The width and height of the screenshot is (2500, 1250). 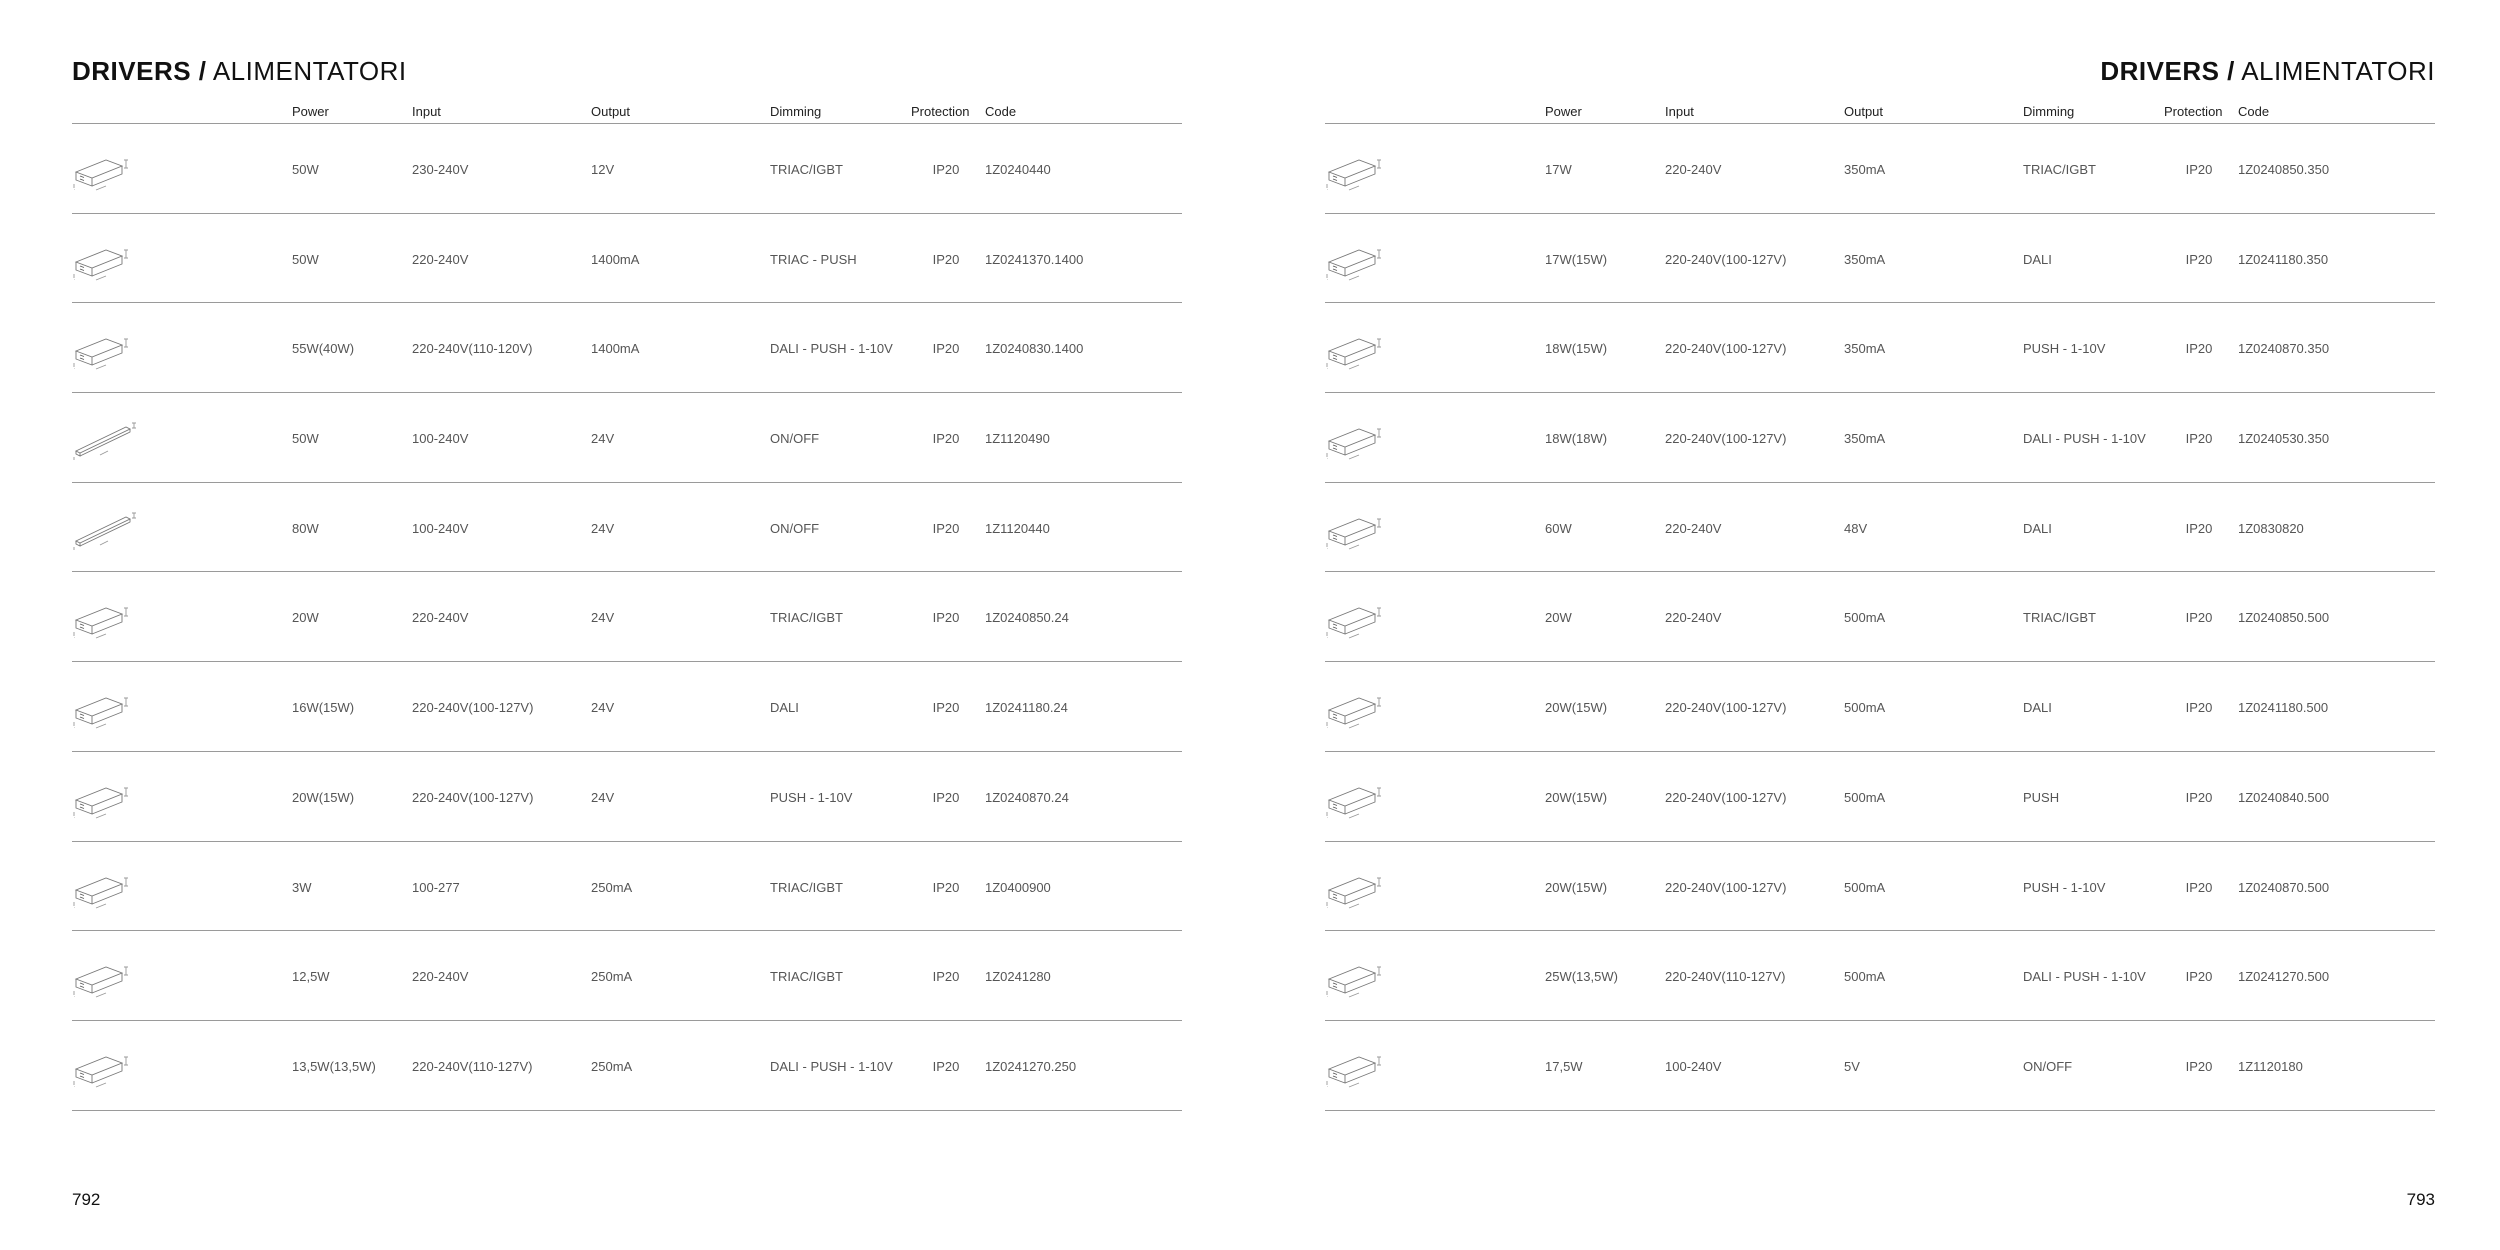 What do you see at coordinates (2271, 528) in the screenshot?
I see `cell-code: 1Z0830820` at bounding box center [2271, 528].